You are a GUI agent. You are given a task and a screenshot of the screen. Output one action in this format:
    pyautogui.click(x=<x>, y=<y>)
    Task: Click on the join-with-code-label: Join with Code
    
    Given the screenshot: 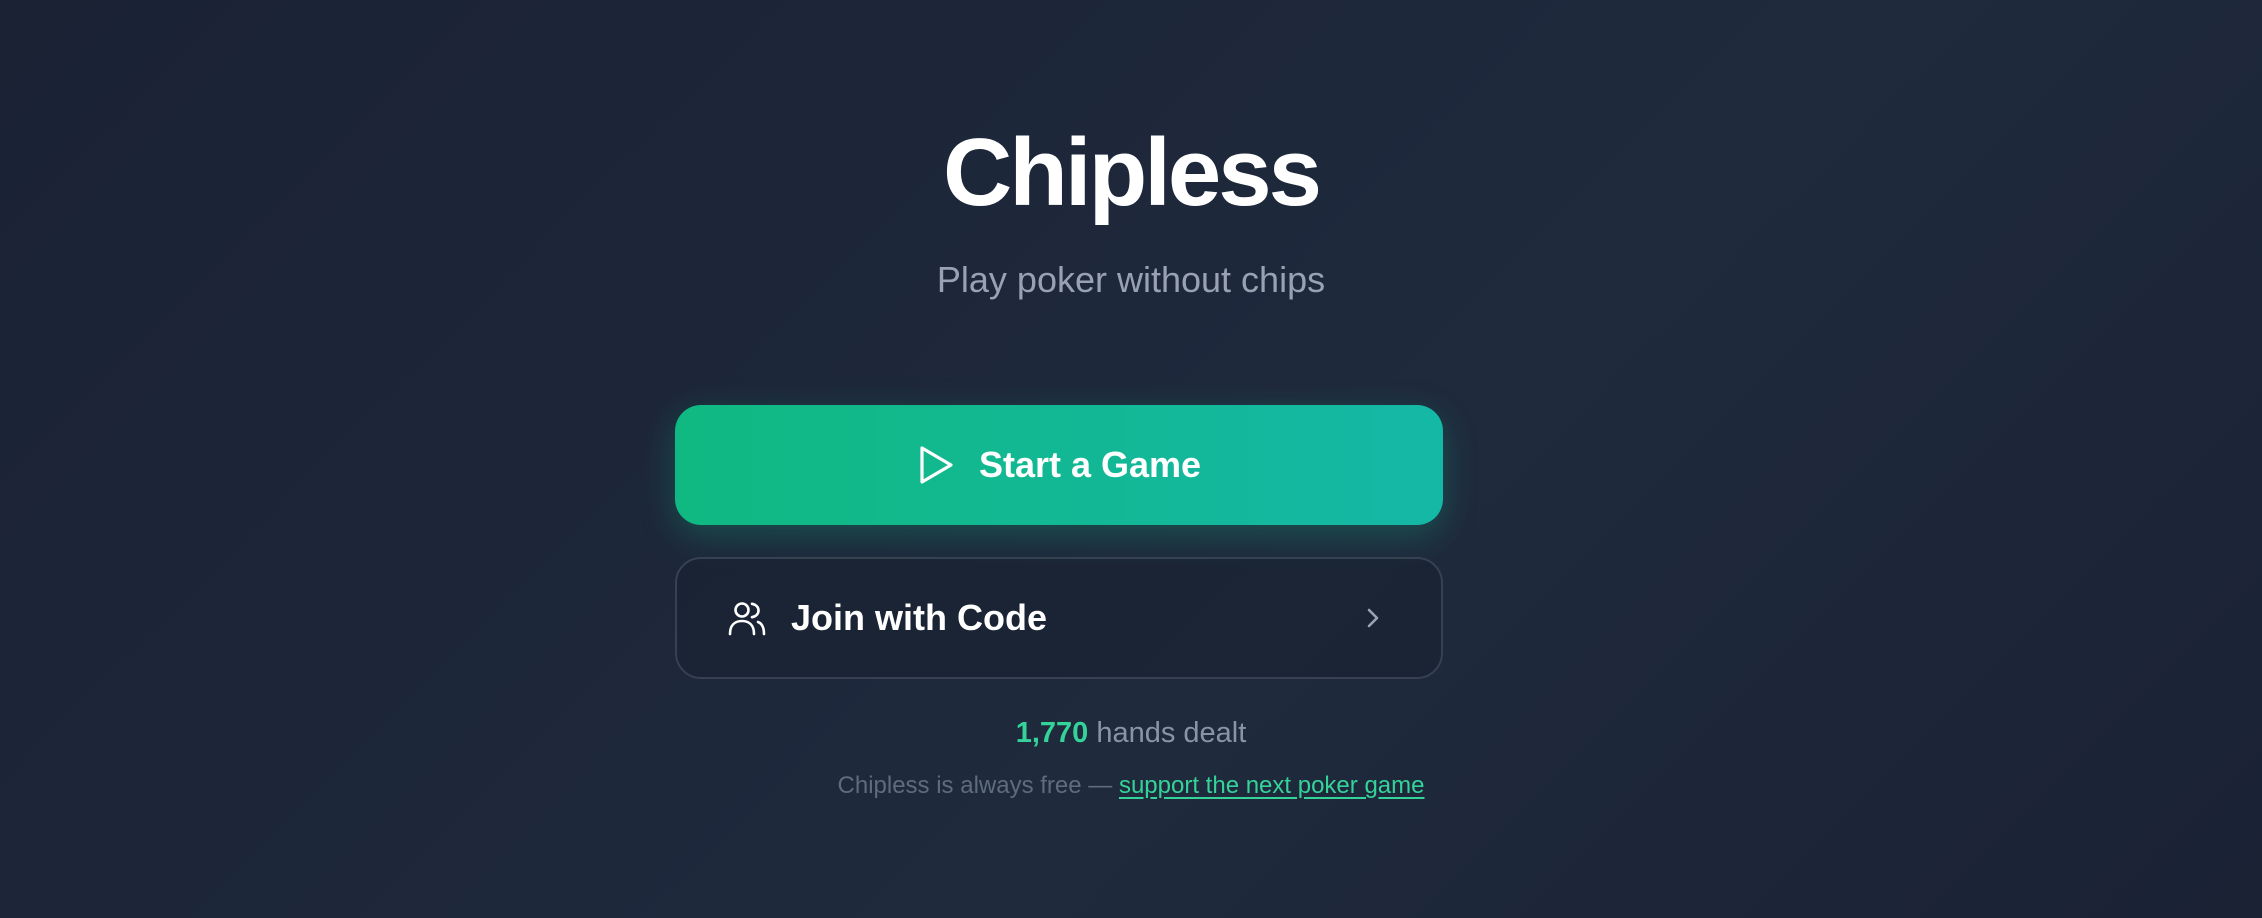 What is the action you would take?
    pyautogui.click(x=919, y=617)
    